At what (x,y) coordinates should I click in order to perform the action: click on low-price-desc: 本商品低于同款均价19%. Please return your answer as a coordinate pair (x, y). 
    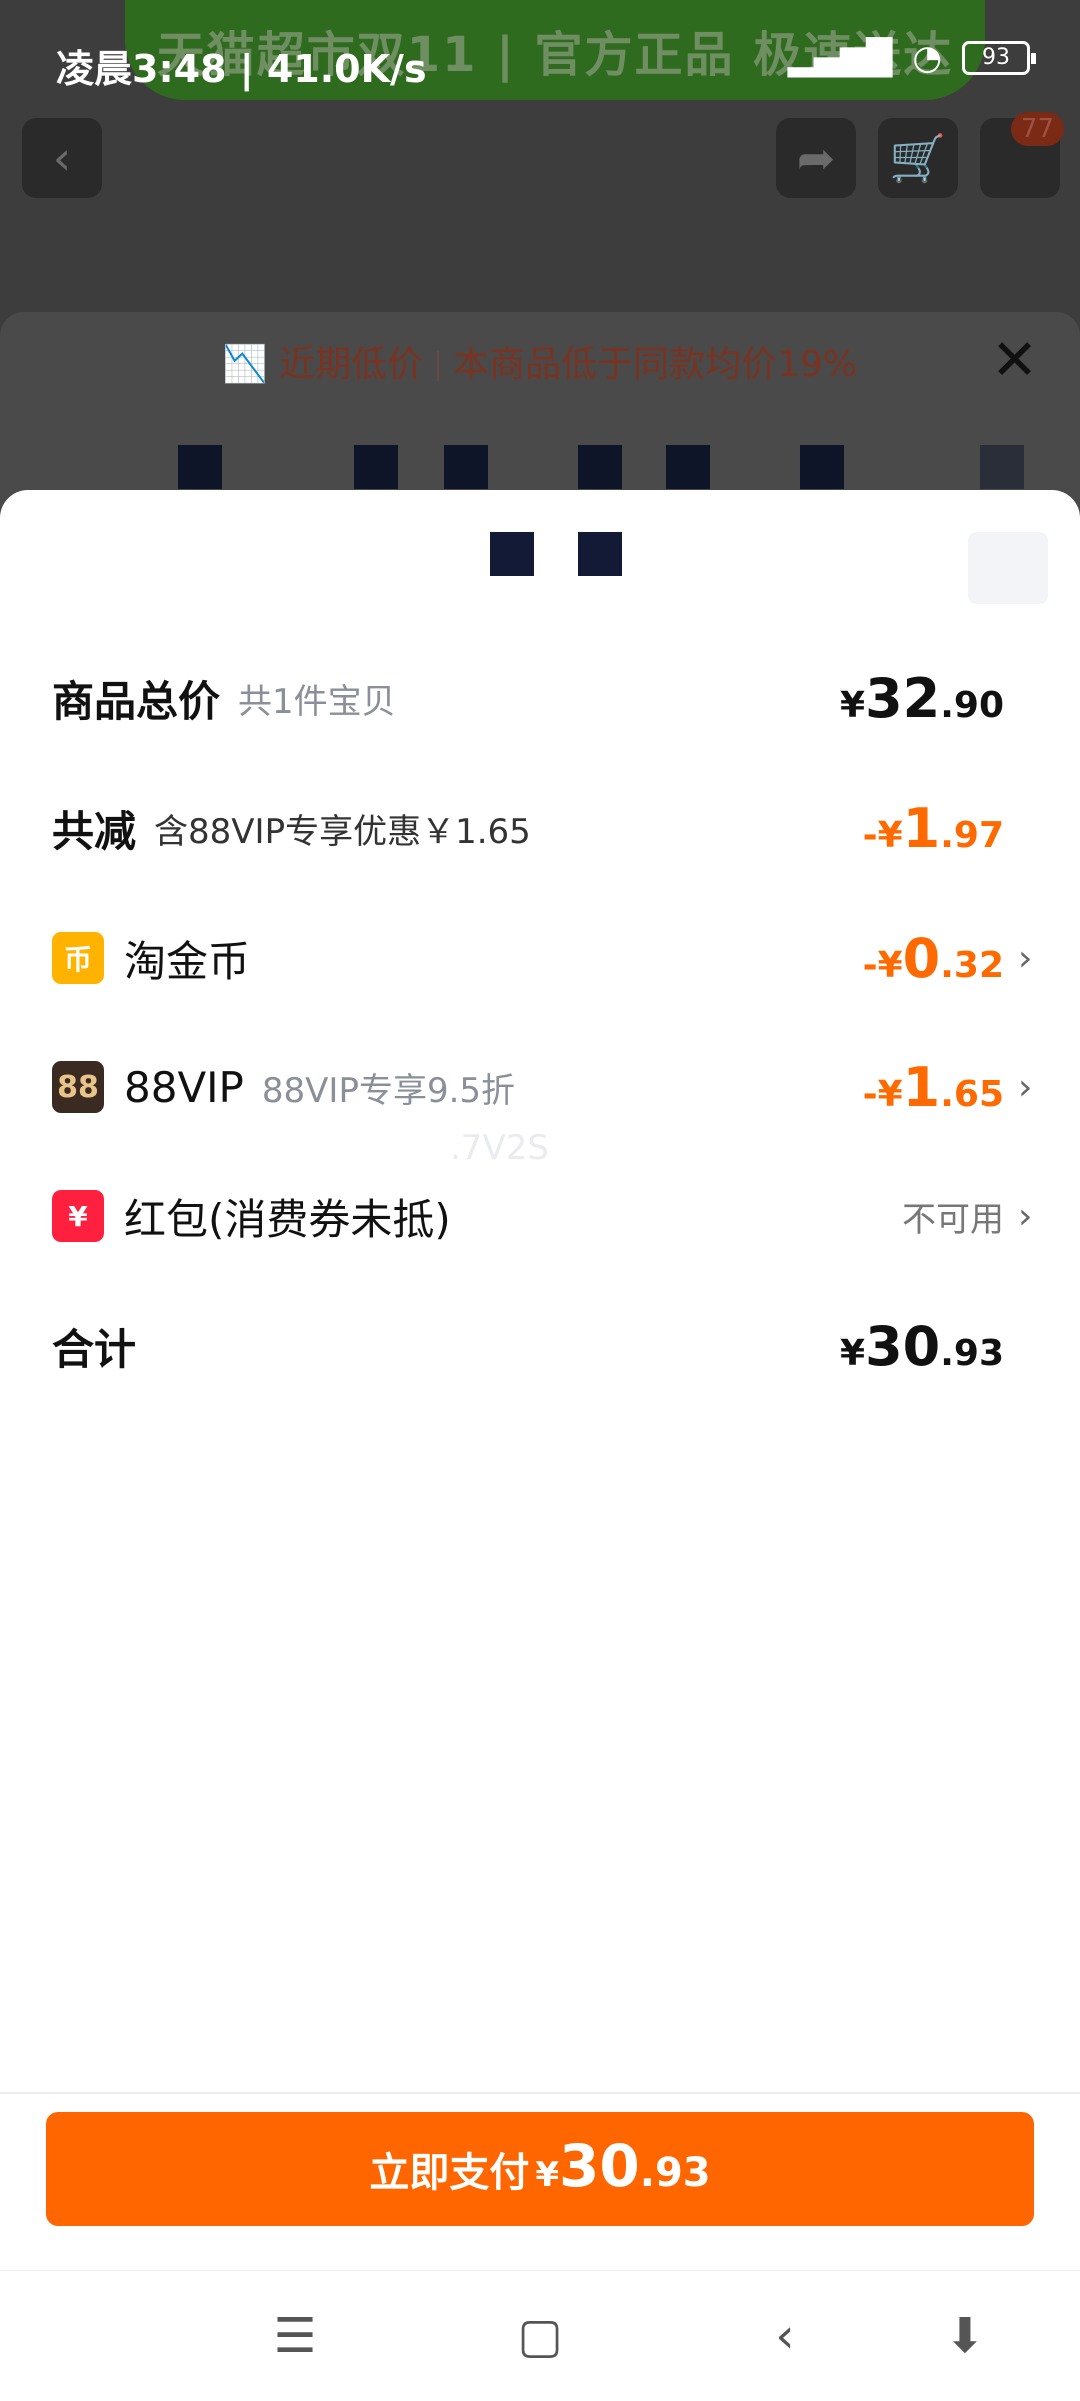
    Looking at the image, I should click on (655, 364).